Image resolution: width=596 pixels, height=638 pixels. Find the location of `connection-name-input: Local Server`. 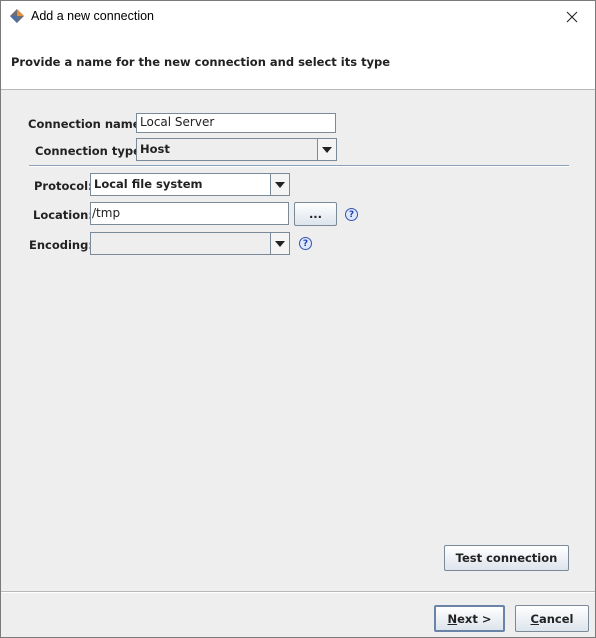

connection-name-input: Local Server is located at coordinates (236, 123).